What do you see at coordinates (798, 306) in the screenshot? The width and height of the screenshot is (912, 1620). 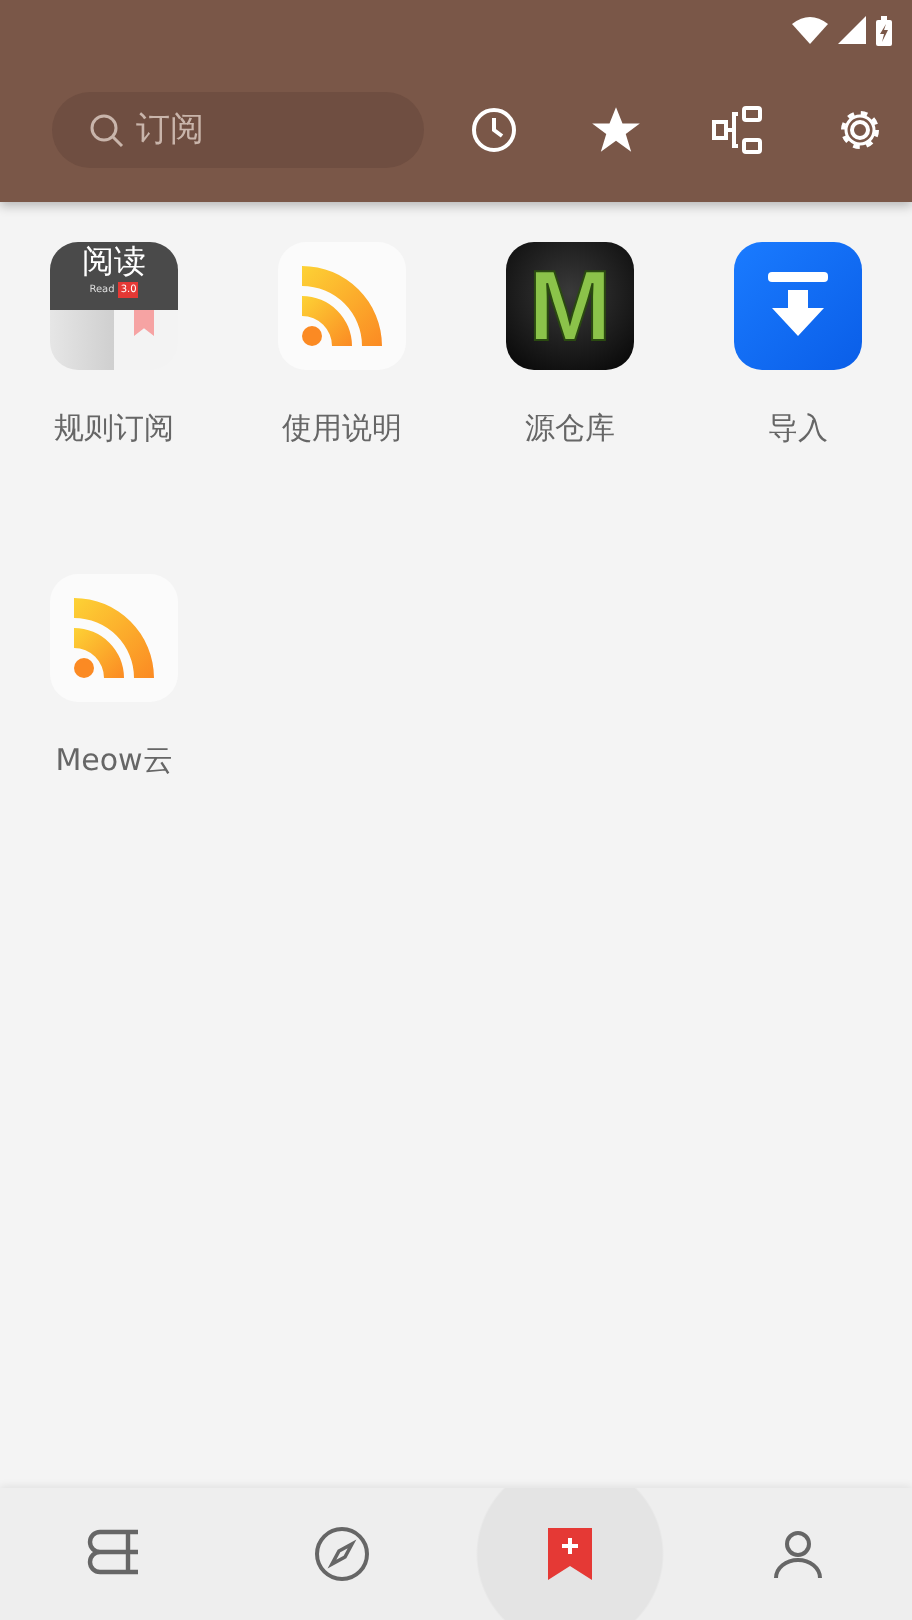 I see `import-icon` at bounding box center [798, 306].